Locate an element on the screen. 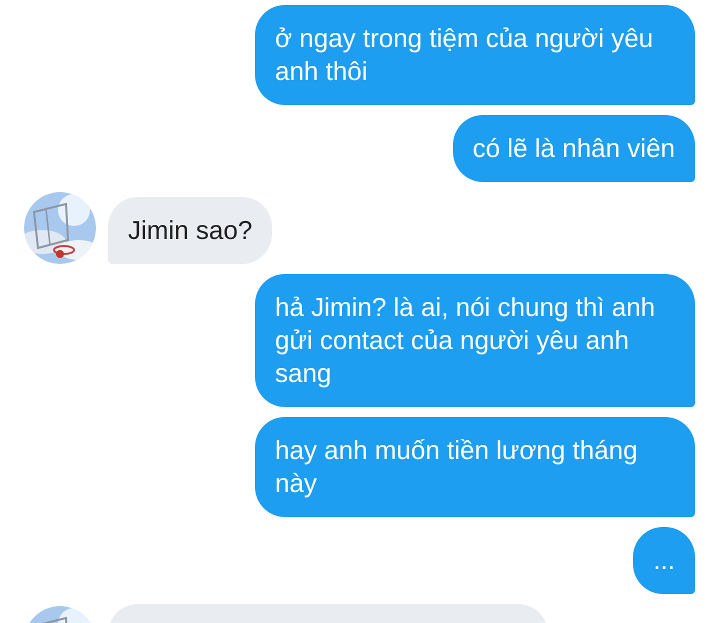 This screenshot has width=719, height=623. message-bubble: hay anh muốn tiền lương tháng này is located at coordinates (475, 467).